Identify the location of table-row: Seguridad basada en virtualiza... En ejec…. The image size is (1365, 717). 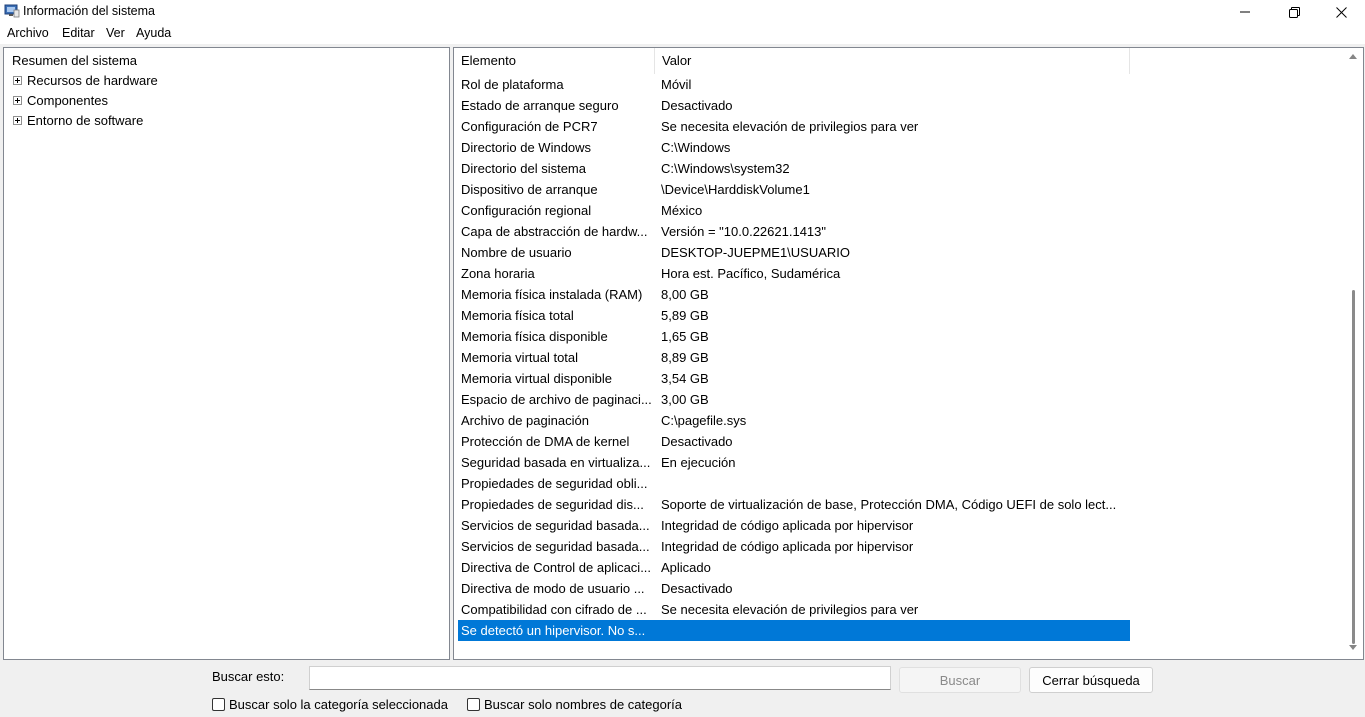
(792, 462).